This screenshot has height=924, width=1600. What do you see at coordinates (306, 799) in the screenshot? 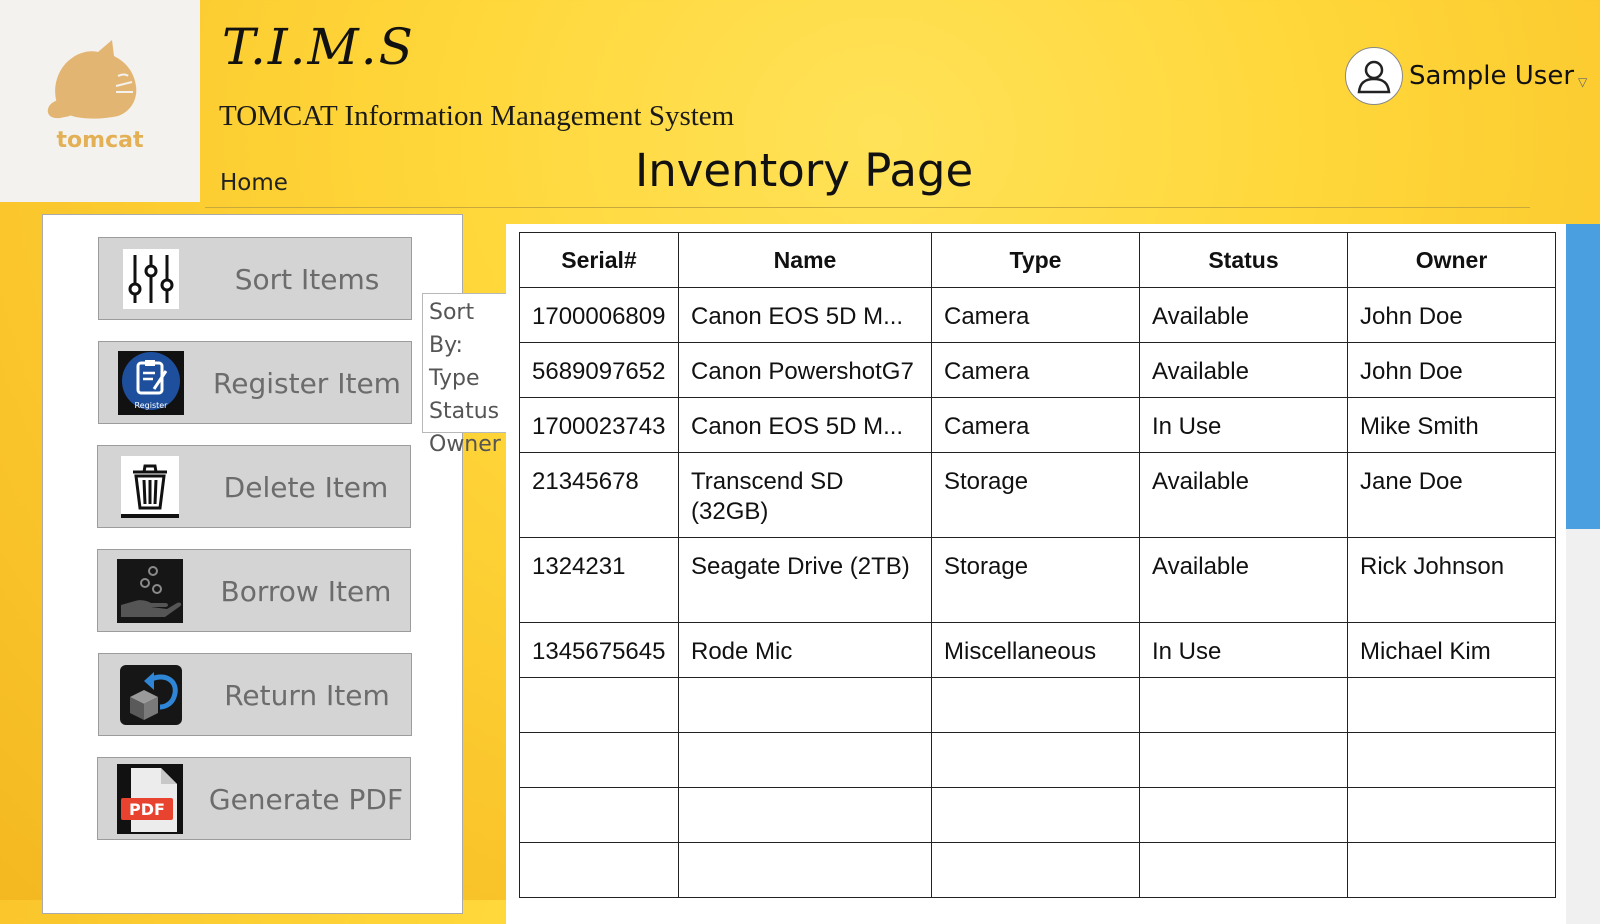
I see `generate-pdf-label: Generate PDF` at bounding box center [306, 799].